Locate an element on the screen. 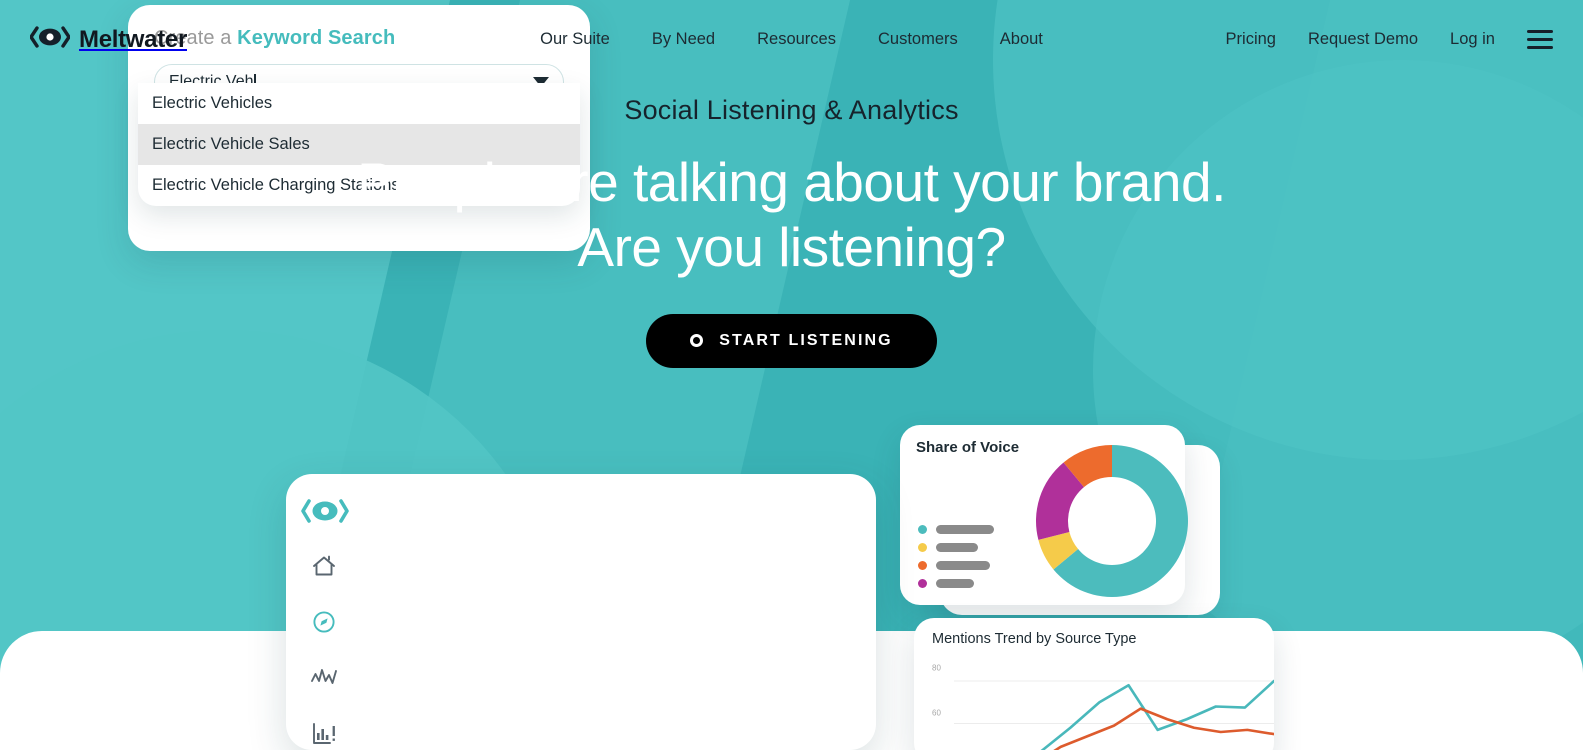 This screenshot has height=750, width=1583. bar-chart-alert-icon is located at coordinates (325, 735).